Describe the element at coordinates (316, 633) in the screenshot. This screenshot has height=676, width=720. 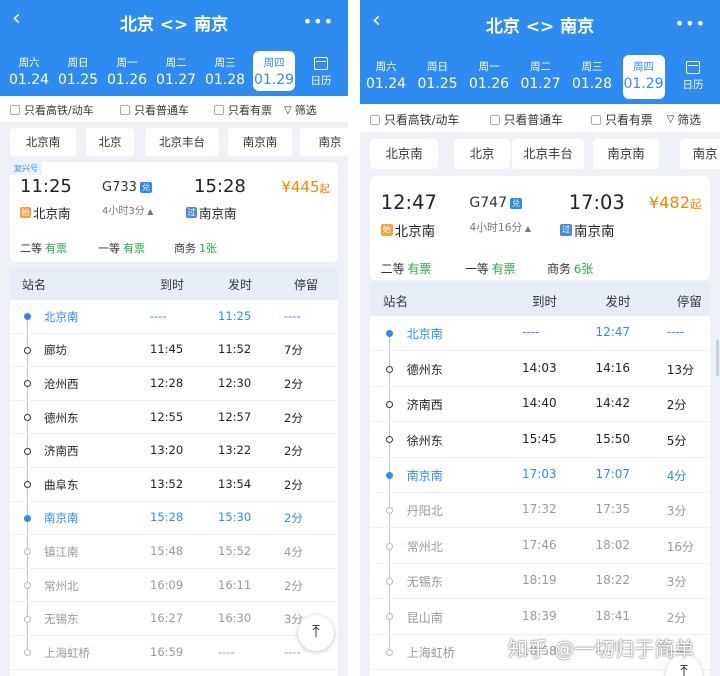
I see `back-to-top-button: ⤒` at that location.